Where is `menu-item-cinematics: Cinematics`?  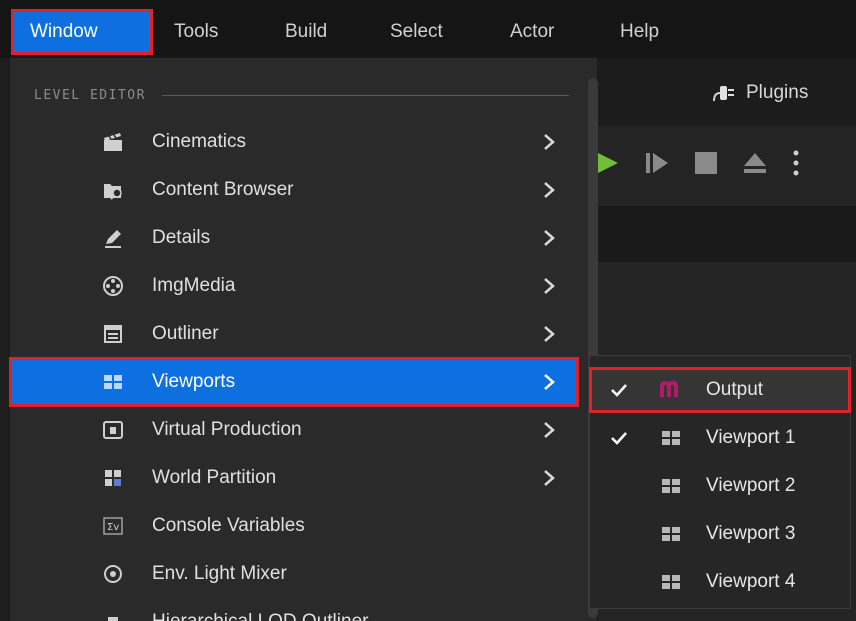
menu-item-cinematics: Cinematics is located at coordinates (294, 142).